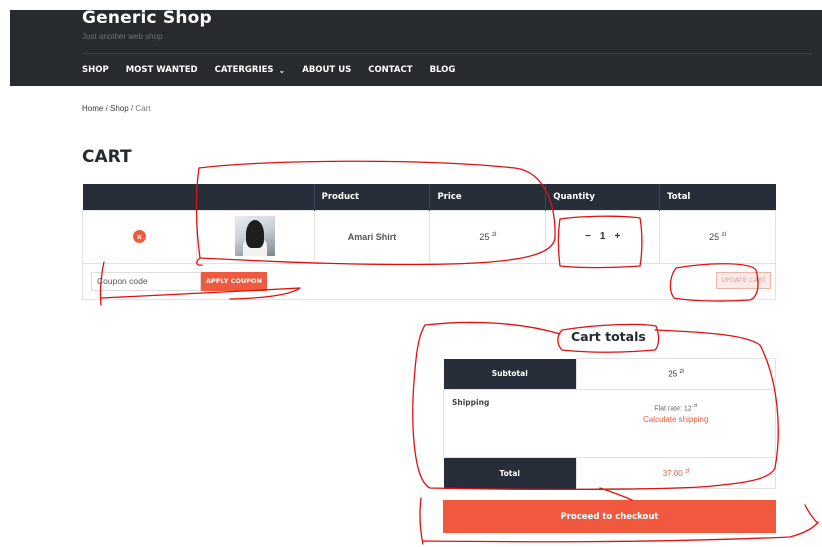 The height and width of the screenshot is (547, 822). I want to click on header-product: Product, so click(372, 197).